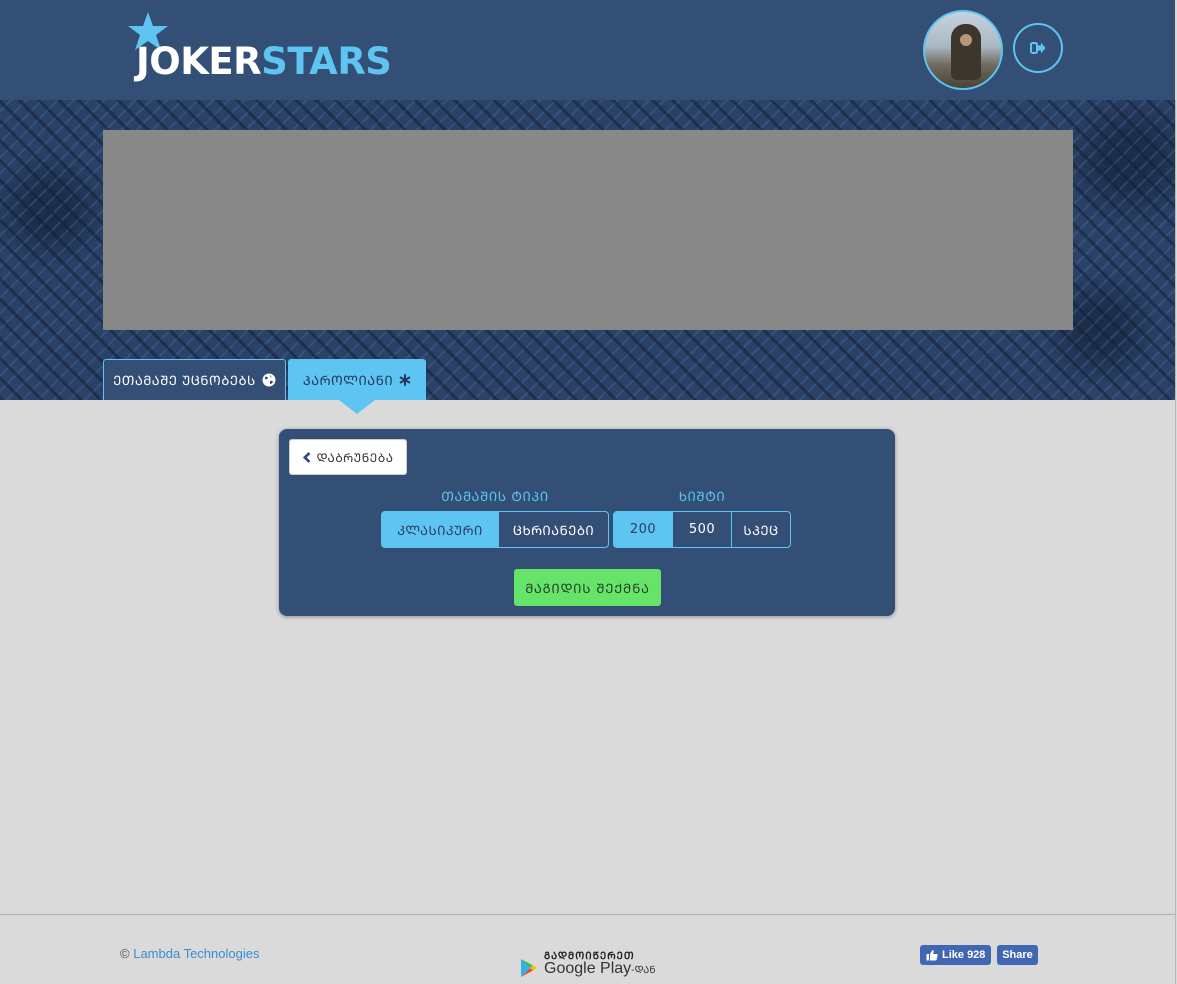 This screenshot has width=1177, height=984. Describe the element at coordinates (588, 968) in the screenshot. I see `google-play-name: Google Play` at that location.